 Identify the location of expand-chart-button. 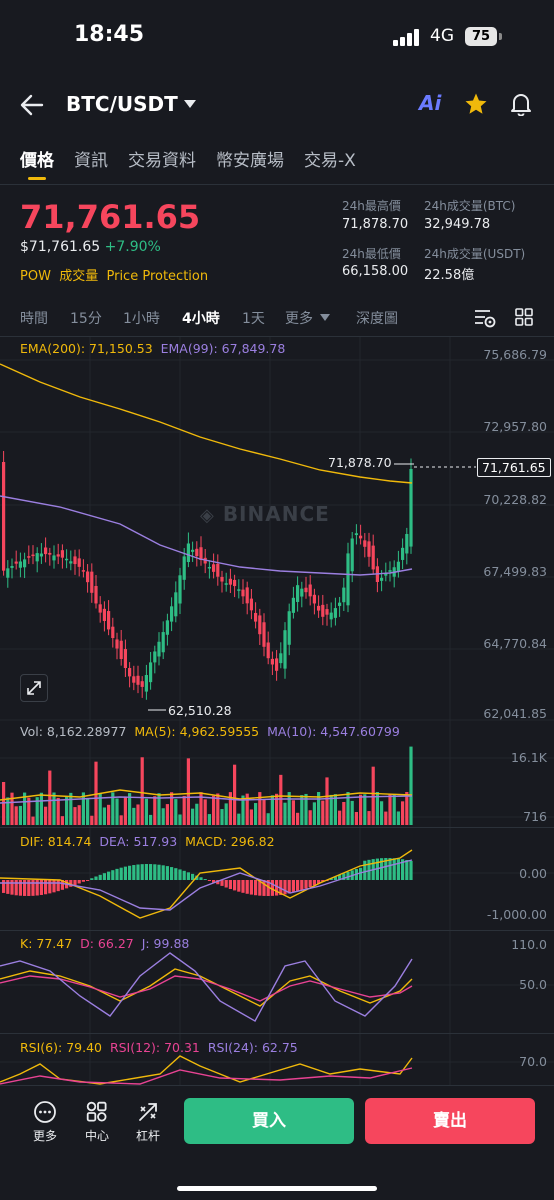
(34, 688).